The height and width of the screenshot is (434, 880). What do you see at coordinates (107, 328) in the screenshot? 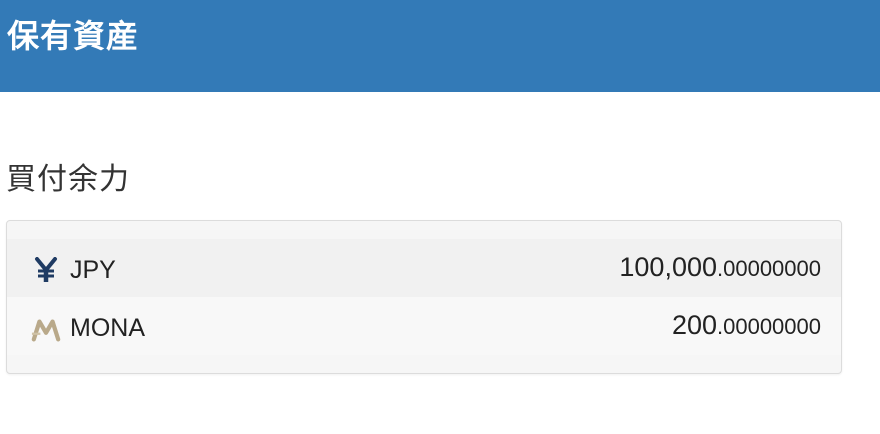
I see `currency-name: MONA` at bounding box center [107, 328].